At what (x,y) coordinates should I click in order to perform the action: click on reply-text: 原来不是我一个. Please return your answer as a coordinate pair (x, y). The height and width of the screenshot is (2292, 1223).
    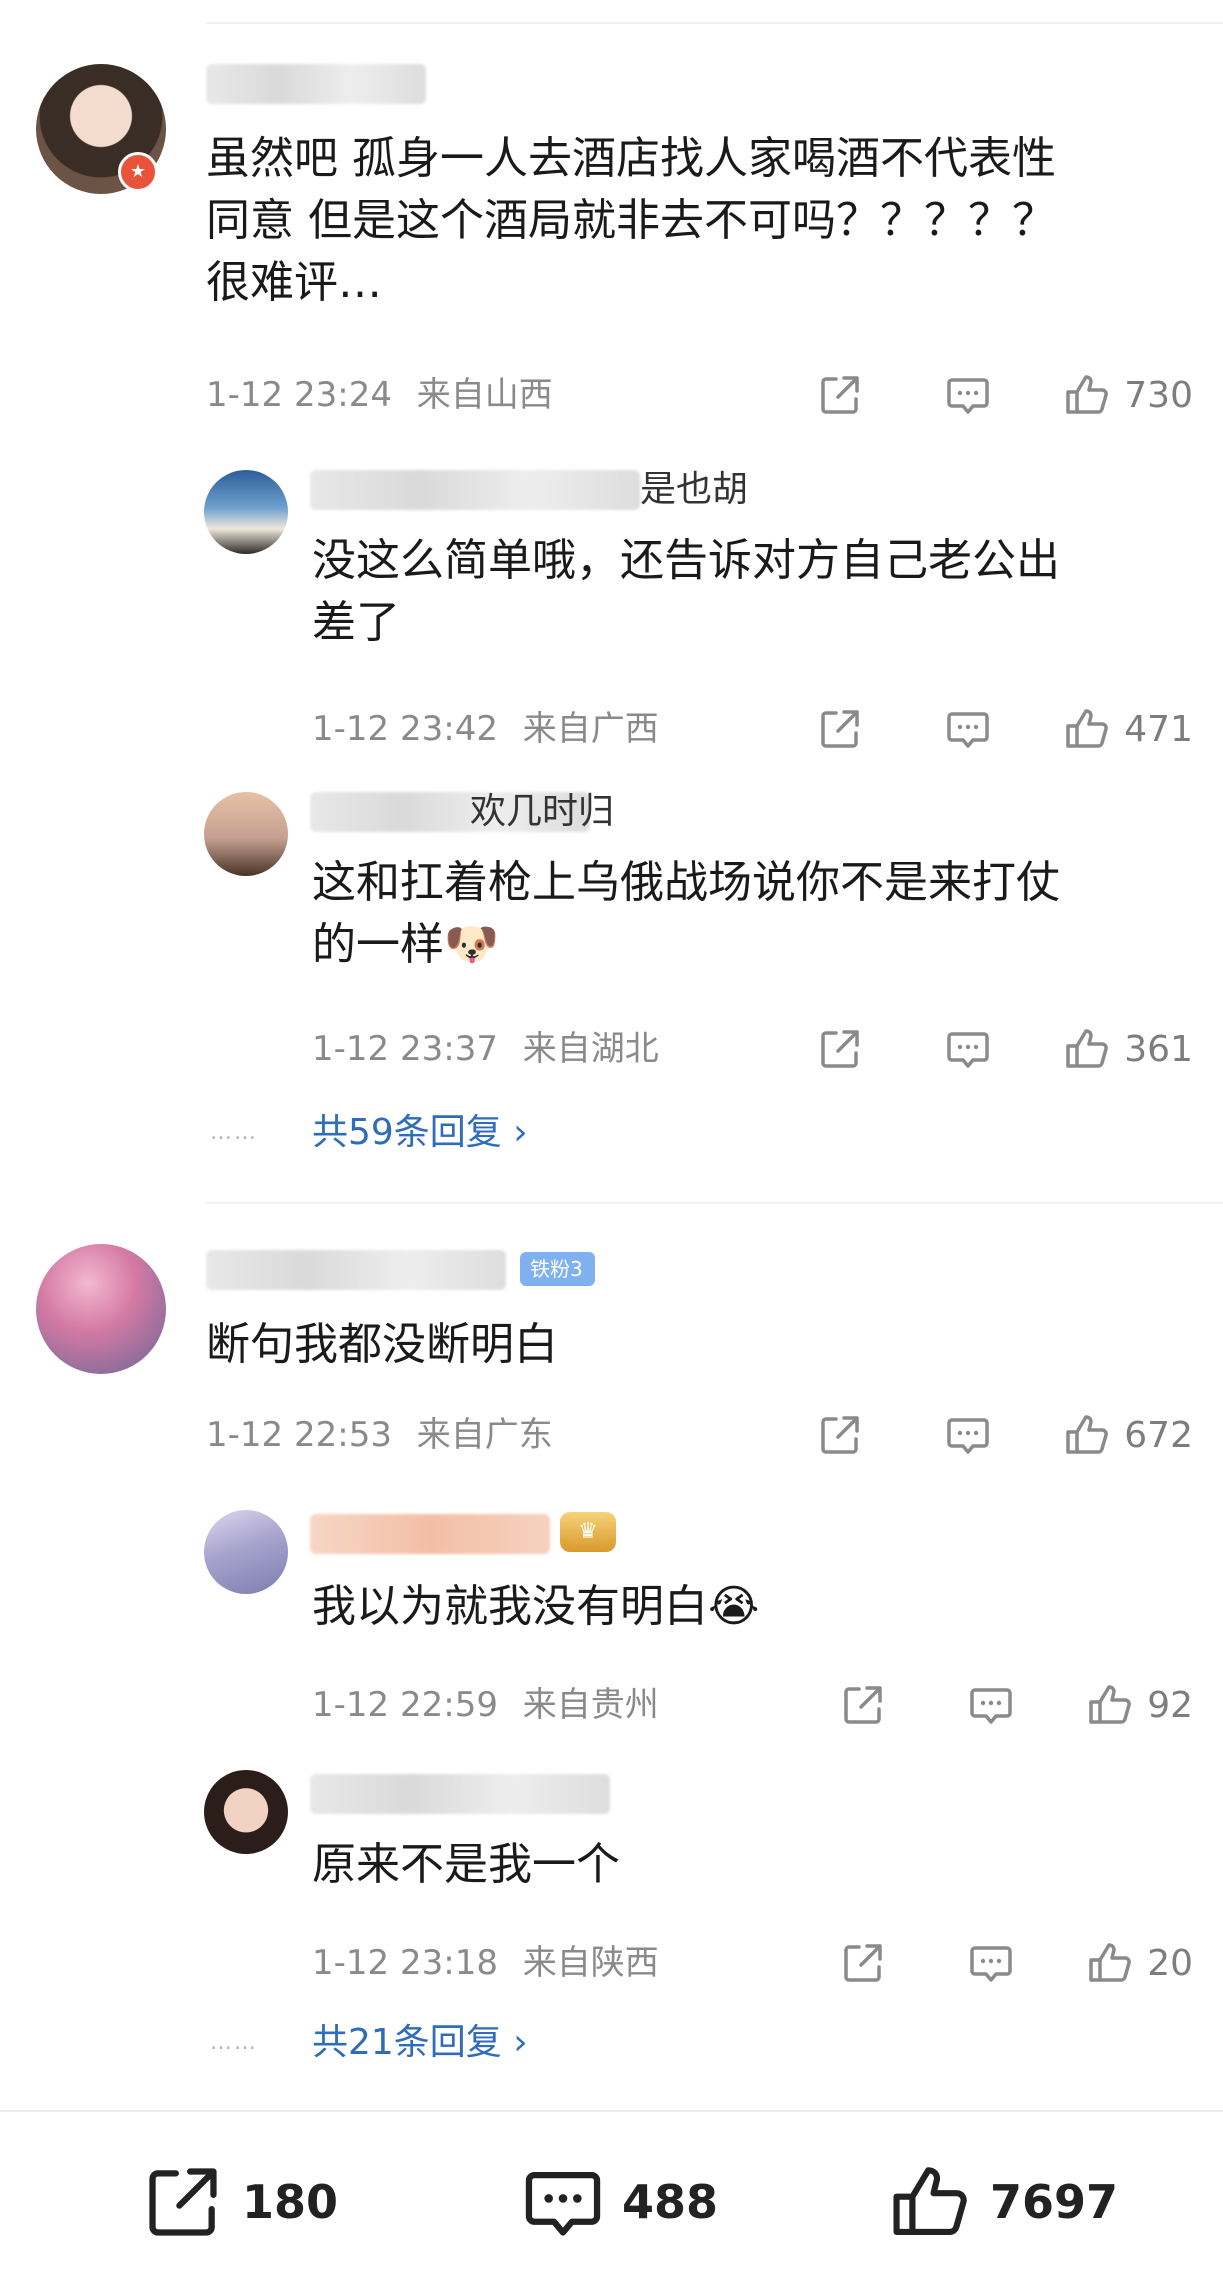
    Looking at the image, I should click on (466, 1864).